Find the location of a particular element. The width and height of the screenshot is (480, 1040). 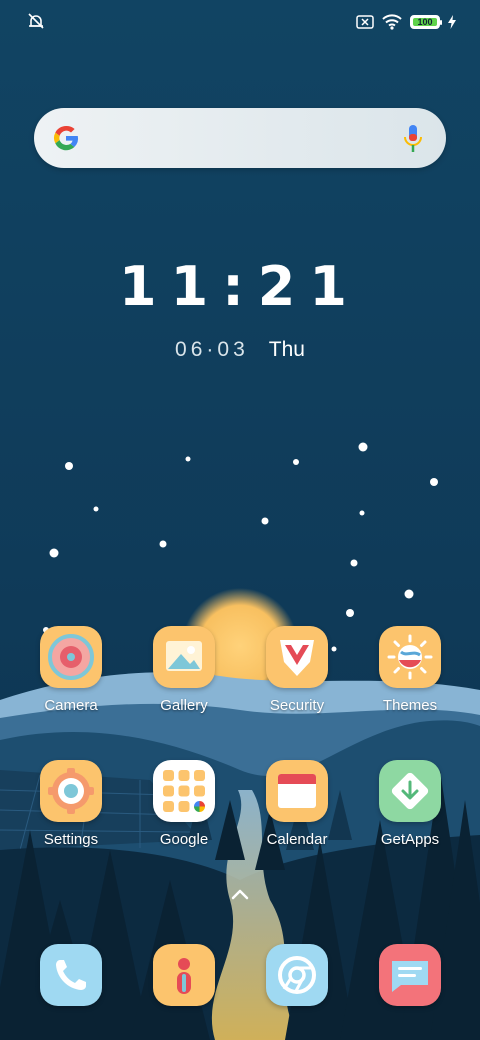

clock-date: 06·03 is located at coordinates (212, 349).